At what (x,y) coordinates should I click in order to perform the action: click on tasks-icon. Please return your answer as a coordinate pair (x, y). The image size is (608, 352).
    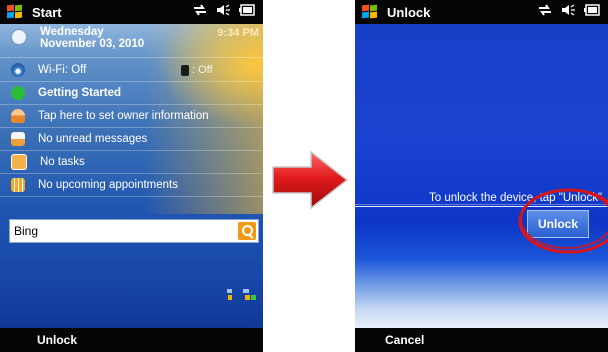
    Looking at the image, I should click on (19, 162).